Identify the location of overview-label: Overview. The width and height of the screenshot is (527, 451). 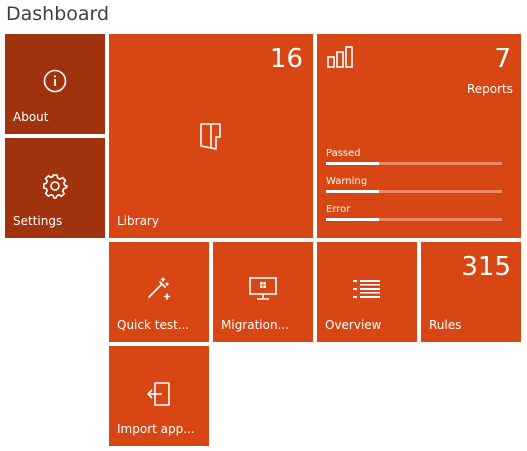
(353, 325).